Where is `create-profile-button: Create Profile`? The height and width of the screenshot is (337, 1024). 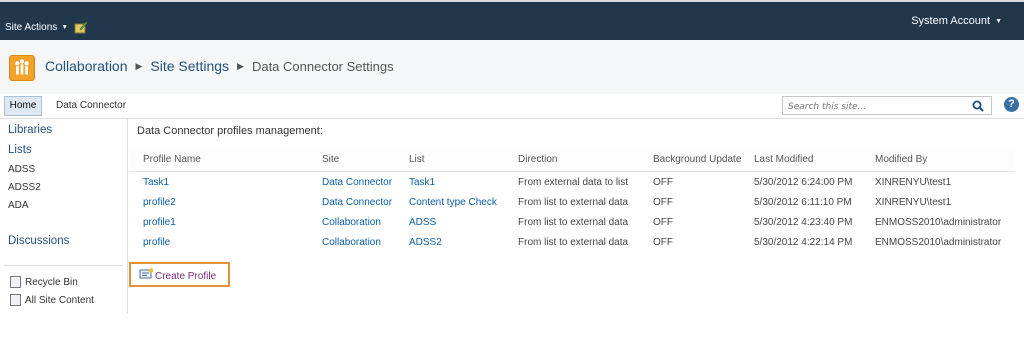
create-profile-button: Create Profile is located at coordinates (179, 274).